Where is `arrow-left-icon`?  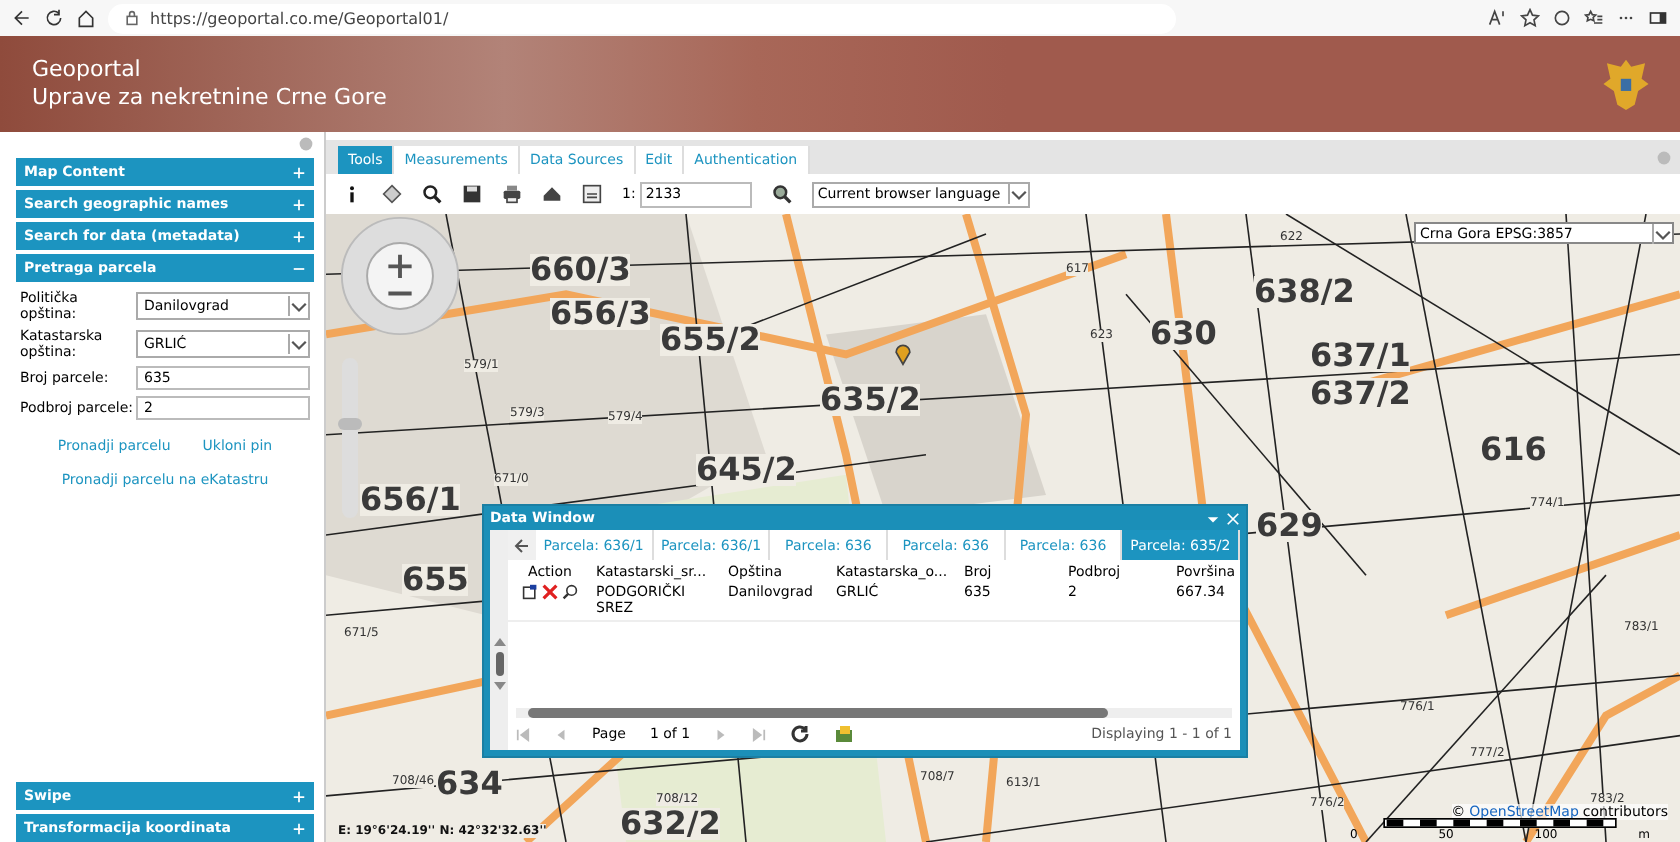 arrow-left-icon is located at coordinates (522, 545).